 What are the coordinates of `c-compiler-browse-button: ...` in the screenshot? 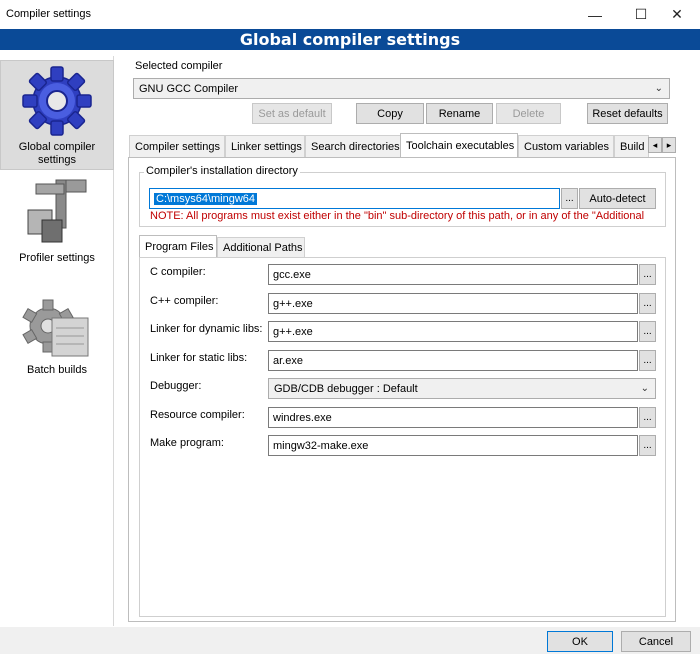 It's located at (647, 274).